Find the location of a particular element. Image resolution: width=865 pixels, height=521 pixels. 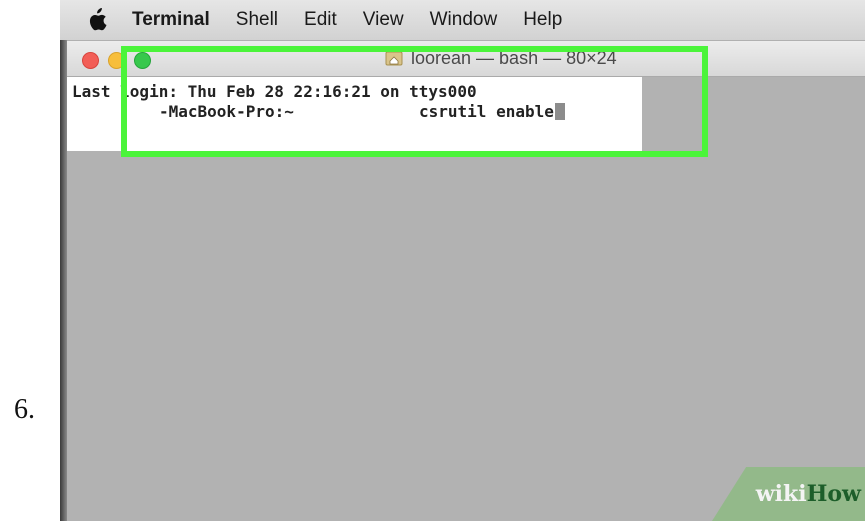

menu-window: Window is located at coordinates (464, 20).